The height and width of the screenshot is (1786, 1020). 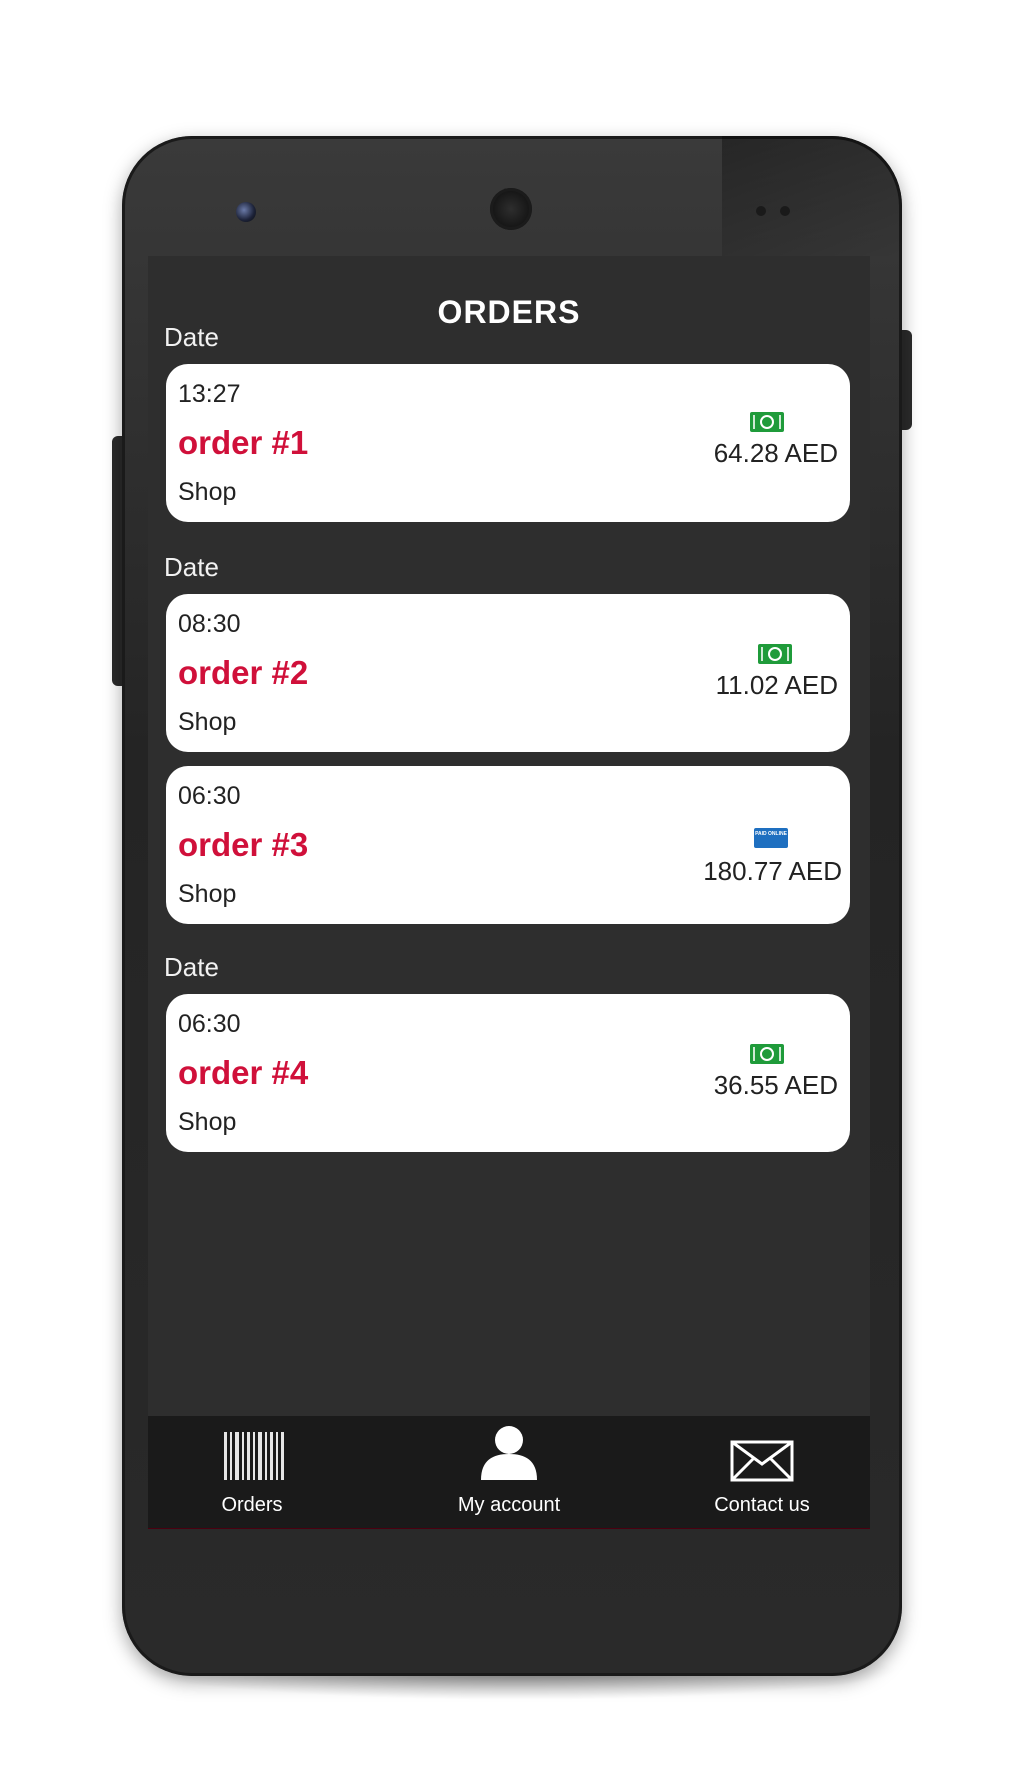 I want to click on tab-label: Orders, so click(x=252, y=1505).